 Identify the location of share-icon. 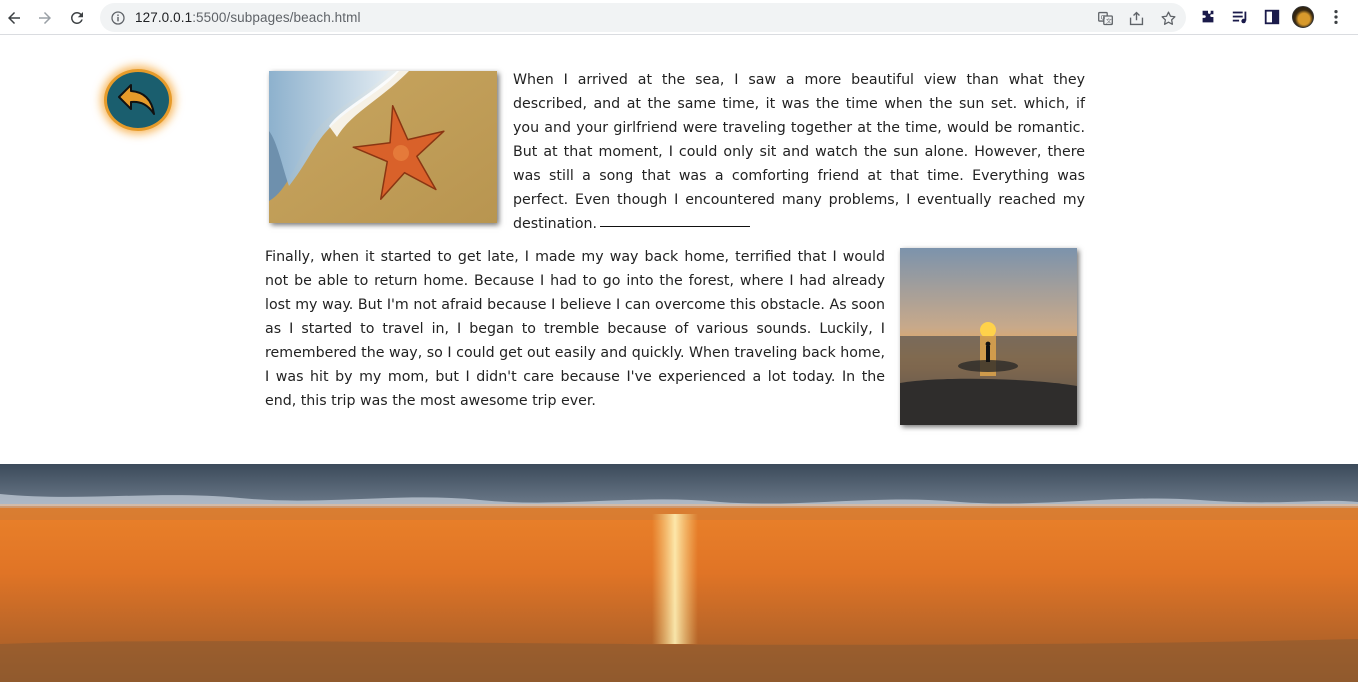
(1136, 18).